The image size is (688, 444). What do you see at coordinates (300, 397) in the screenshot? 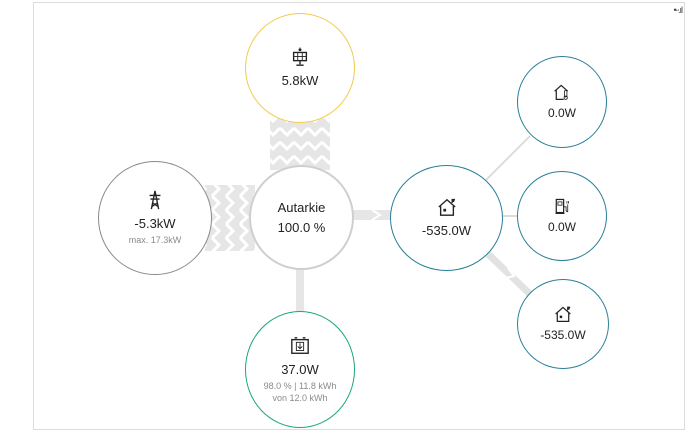
I see `battery-capacity-detail: von 12.0 kWh` at bounding box center [300, 397].